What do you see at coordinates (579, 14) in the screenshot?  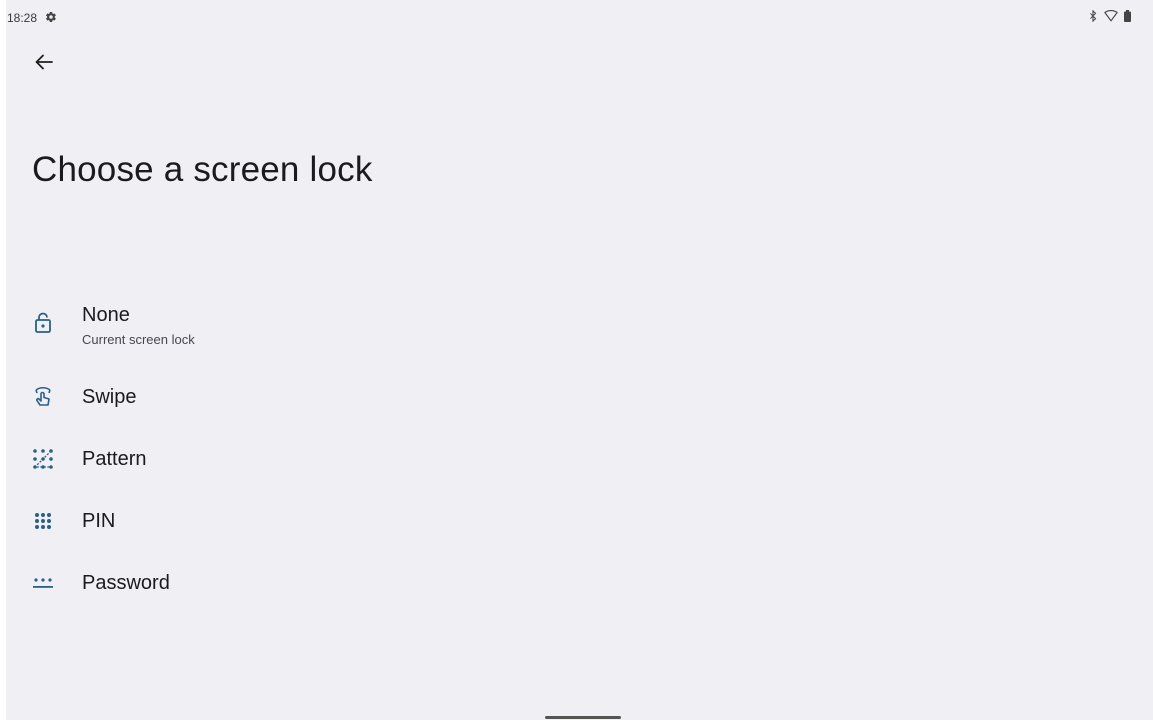 I see `status-bar: 18:28` at bounding box center [579, 14].